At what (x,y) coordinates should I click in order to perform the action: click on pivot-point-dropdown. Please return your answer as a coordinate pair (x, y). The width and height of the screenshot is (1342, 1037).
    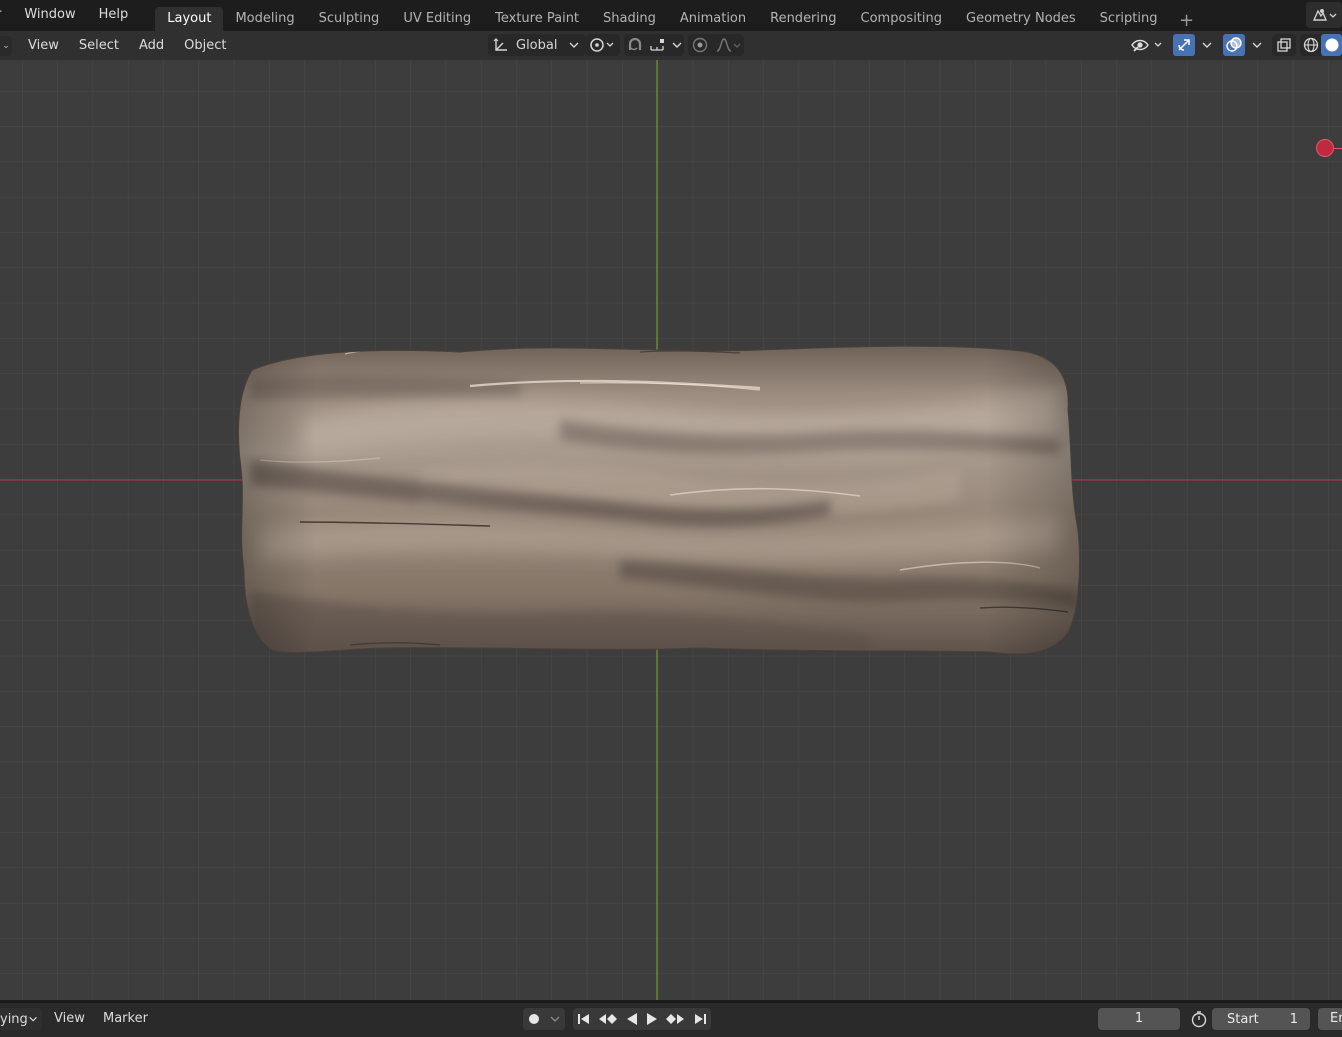
    Looking at the image, I should click on (603, 45).